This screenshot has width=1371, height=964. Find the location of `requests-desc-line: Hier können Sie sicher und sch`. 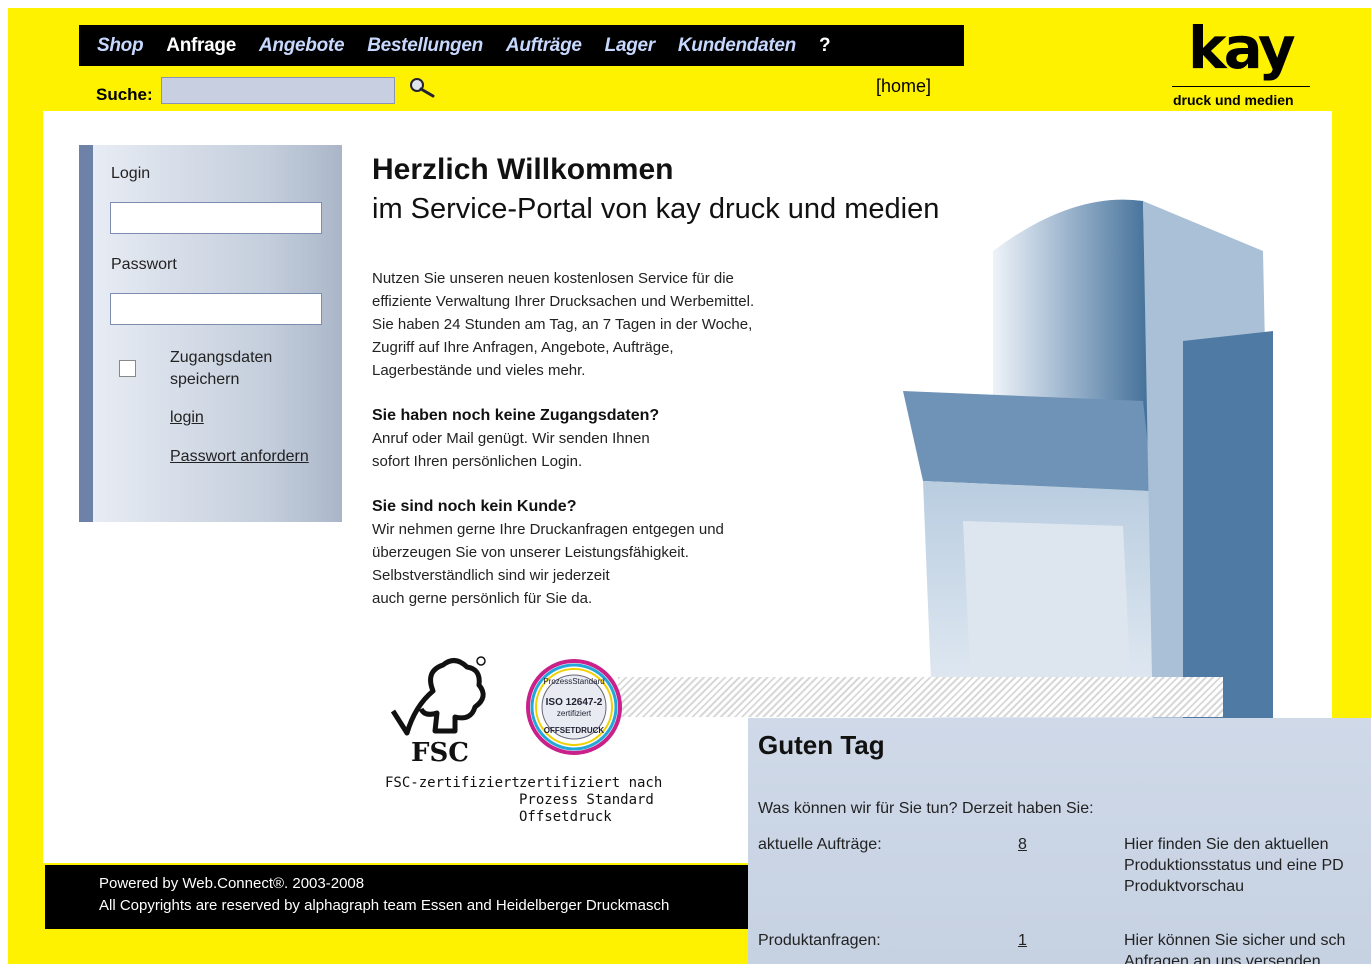

requests-desc-line: Hier können Sie sicher und sch is located at coordinates (1235, 940).